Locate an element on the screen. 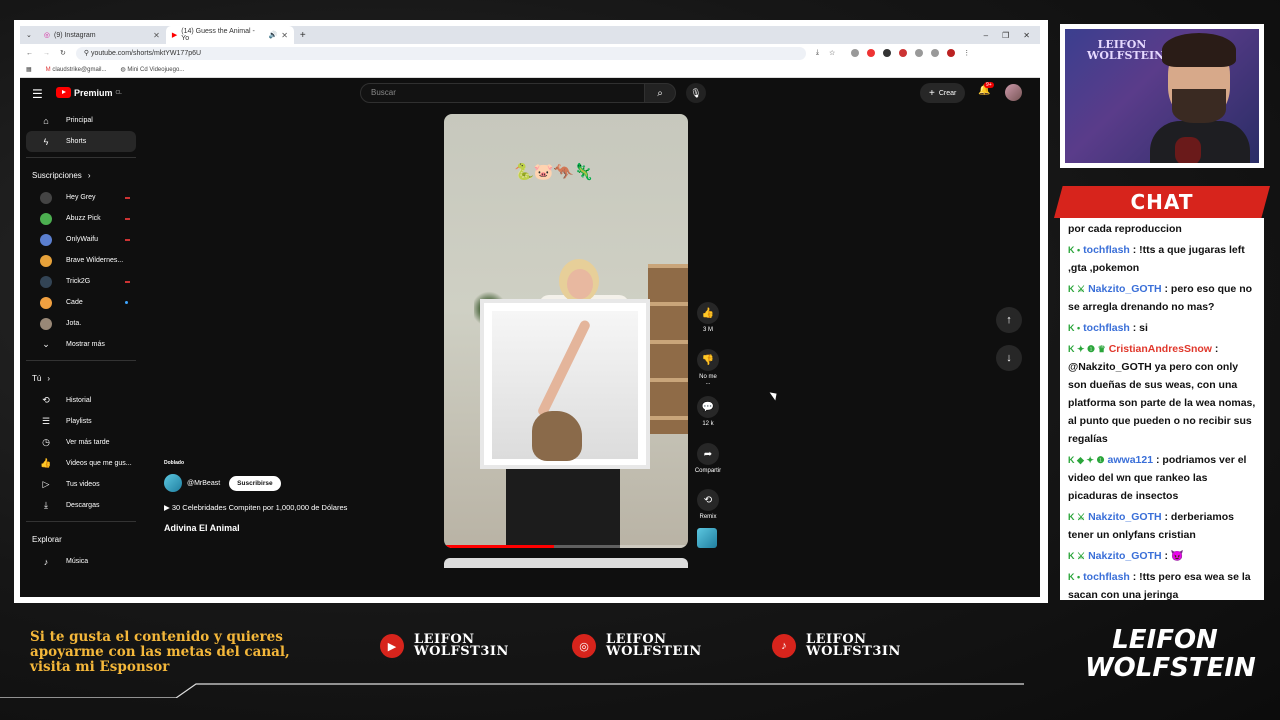 This screenshot has height=720, width=1280. sidebar-item-ver-m-s-tarde: ◷ Ver más tarde is located at coordinates (81, 442).